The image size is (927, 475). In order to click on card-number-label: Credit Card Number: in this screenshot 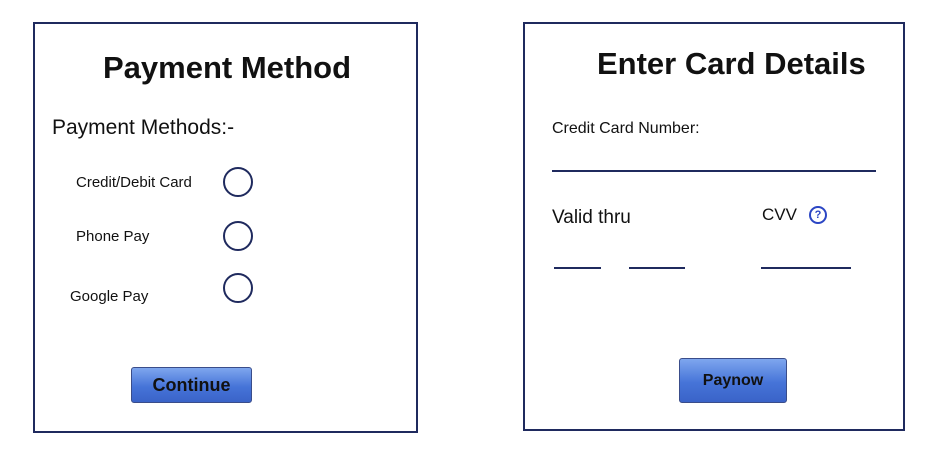, I will do `click(626, 128)`.